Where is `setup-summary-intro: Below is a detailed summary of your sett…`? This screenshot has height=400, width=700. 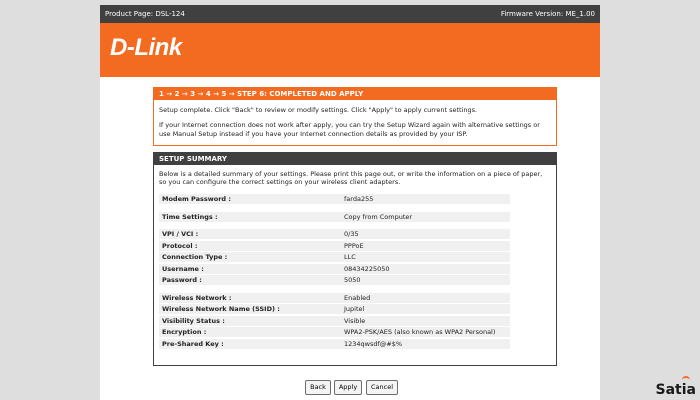 setup-summary-intro: Below is a detailed summary of your sett… is located at coordinates (351, 178).